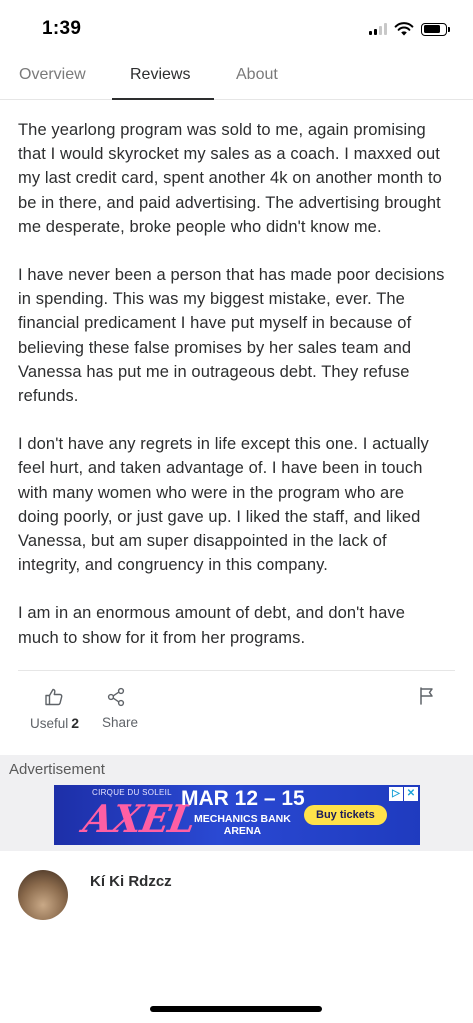 Image resolution: width=473 pixels, height=1023 pixels. I want to click on home-indicator, so click(236, 1009).